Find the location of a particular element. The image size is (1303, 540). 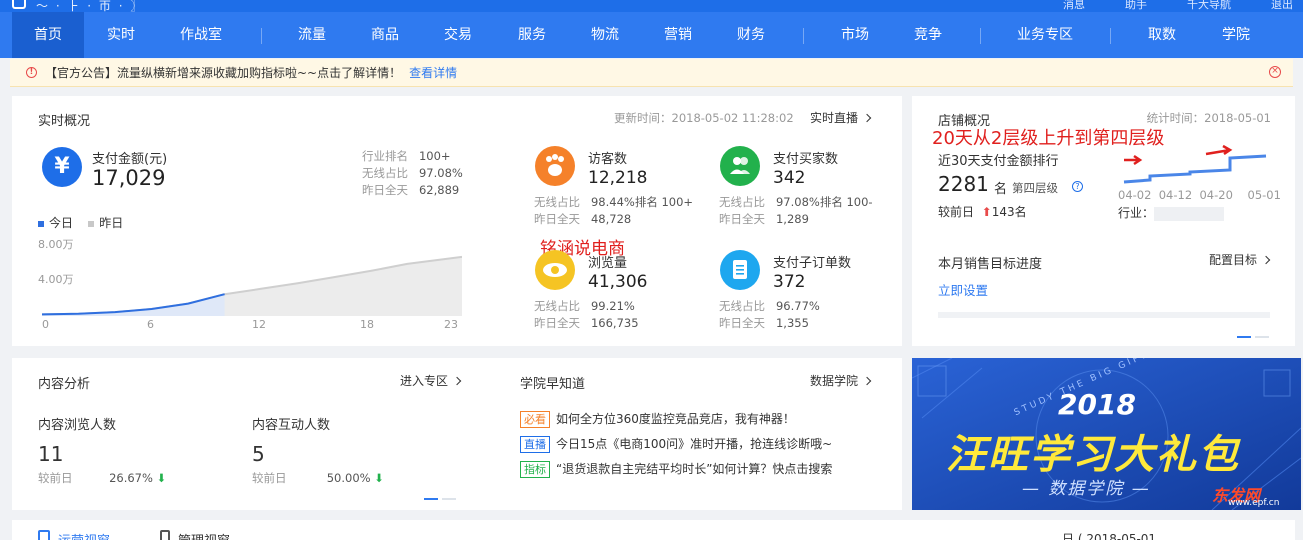

card-title: 实时概况 is located at coordinates (64, 121).